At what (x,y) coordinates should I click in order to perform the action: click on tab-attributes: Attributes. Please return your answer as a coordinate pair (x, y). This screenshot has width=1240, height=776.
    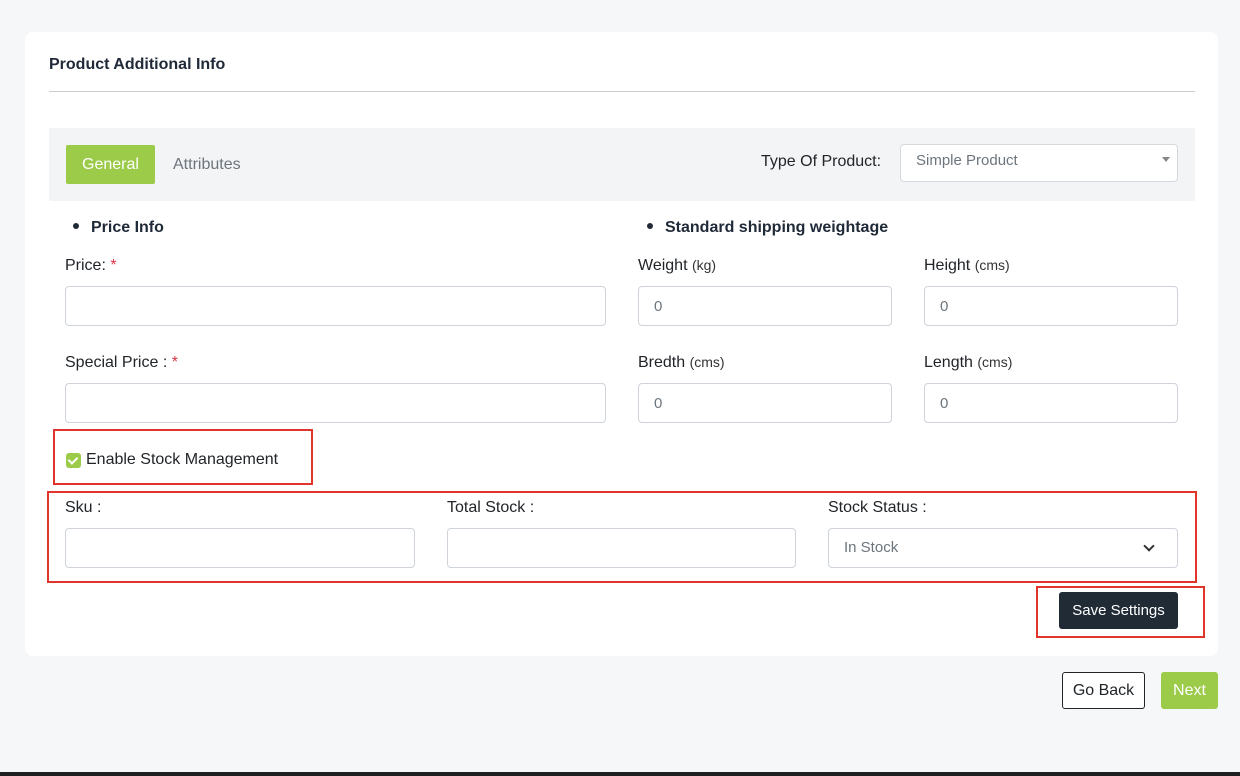
    Looking at the image, I should click on (207, 164).